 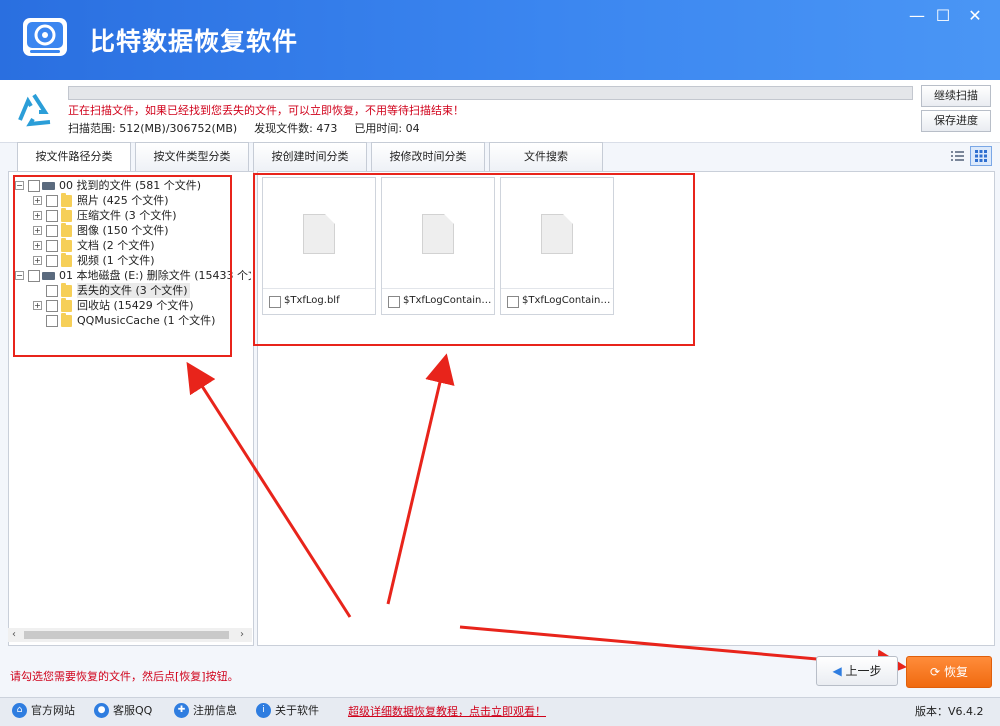 I want to click on tutorial-link: 超级详细数据恢复教程，点击立即观看！, so click(x=447, y=711).